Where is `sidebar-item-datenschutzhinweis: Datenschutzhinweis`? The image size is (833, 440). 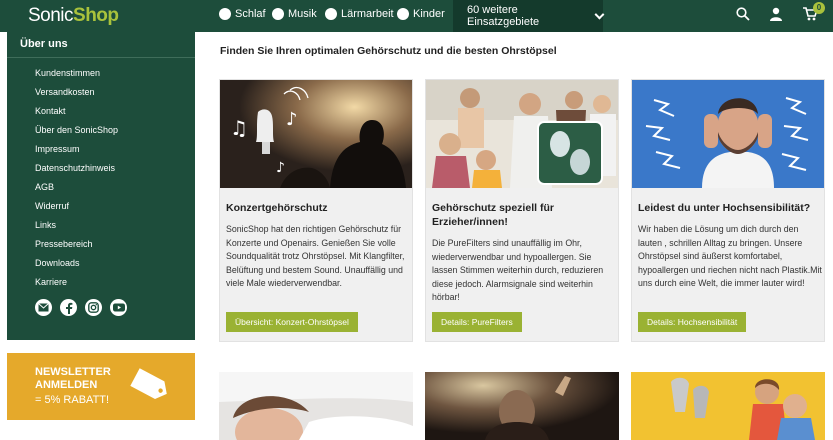 sidebar-item-datenschutzhinweis: Datenschutzhinweis is located at coordinates (101, 169).